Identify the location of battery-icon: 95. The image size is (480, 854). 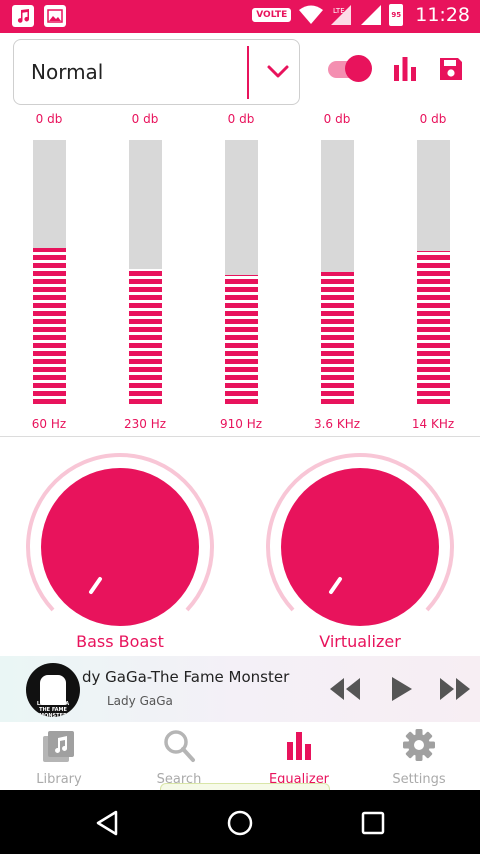
(396, 15).